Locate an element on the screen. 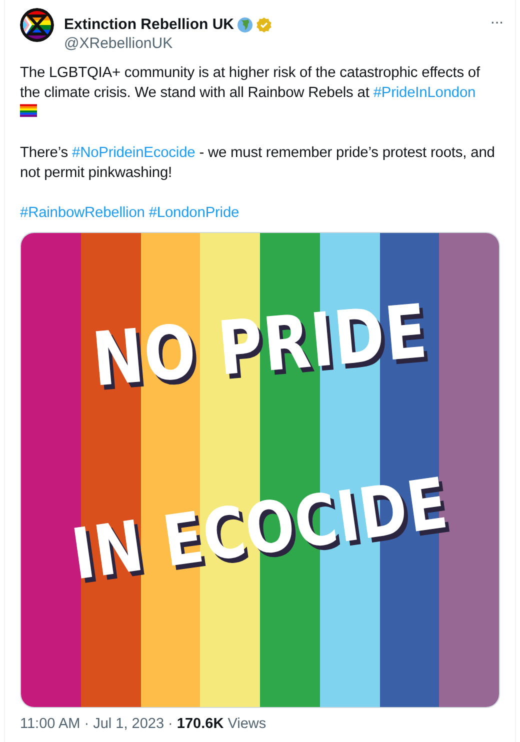 This screenshot has height=742, width=520. hashtag-link: #LondonPride is located at coordinates (194, 213).